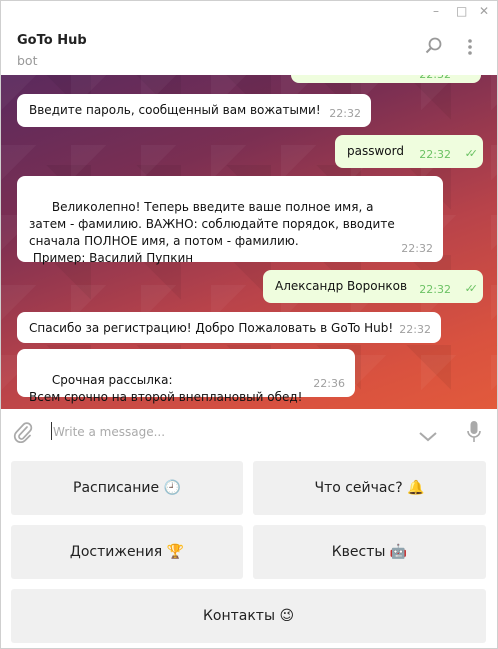  I want to click on chat-header: GoTo Hub bot, so click(249, 49).